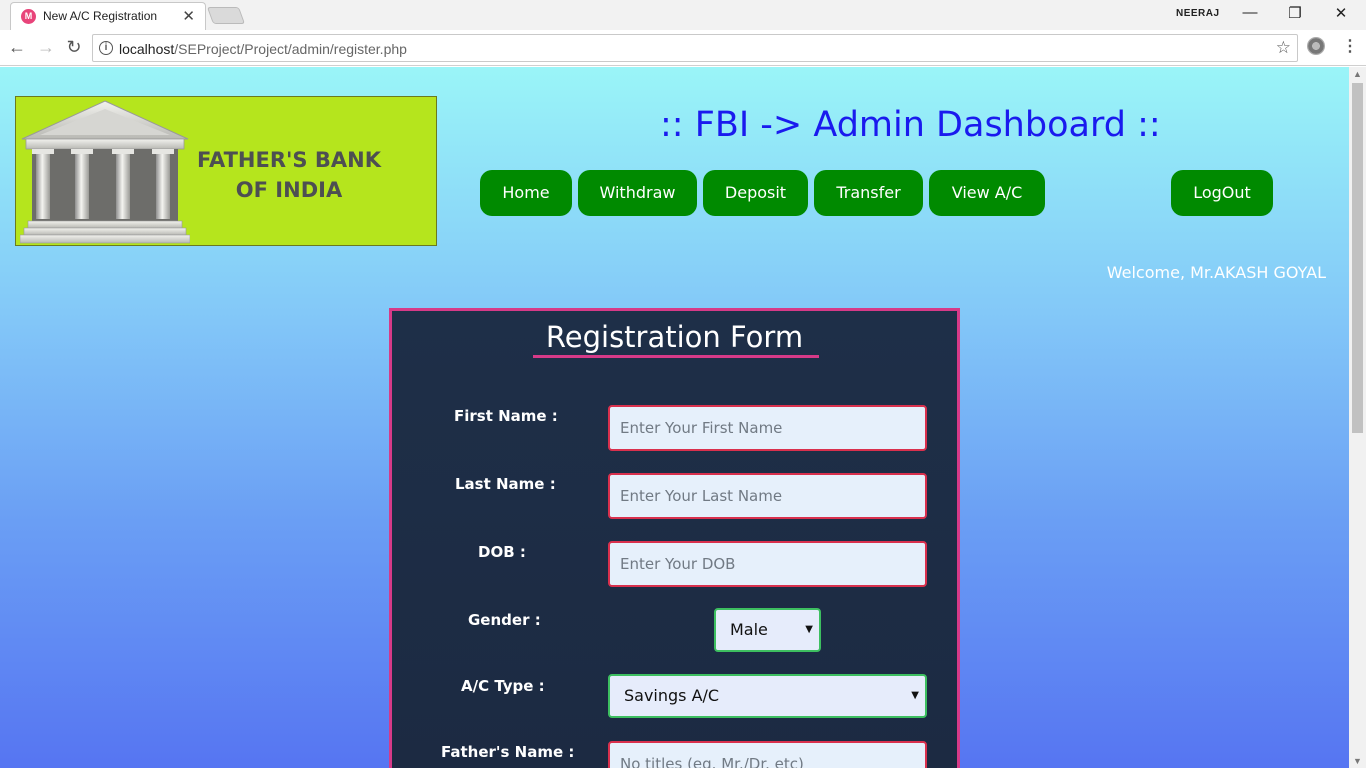 This screenshot has height=768, width=1366. I want to click on page-scrollbar: ▲ ▼, so click(1357, 417).